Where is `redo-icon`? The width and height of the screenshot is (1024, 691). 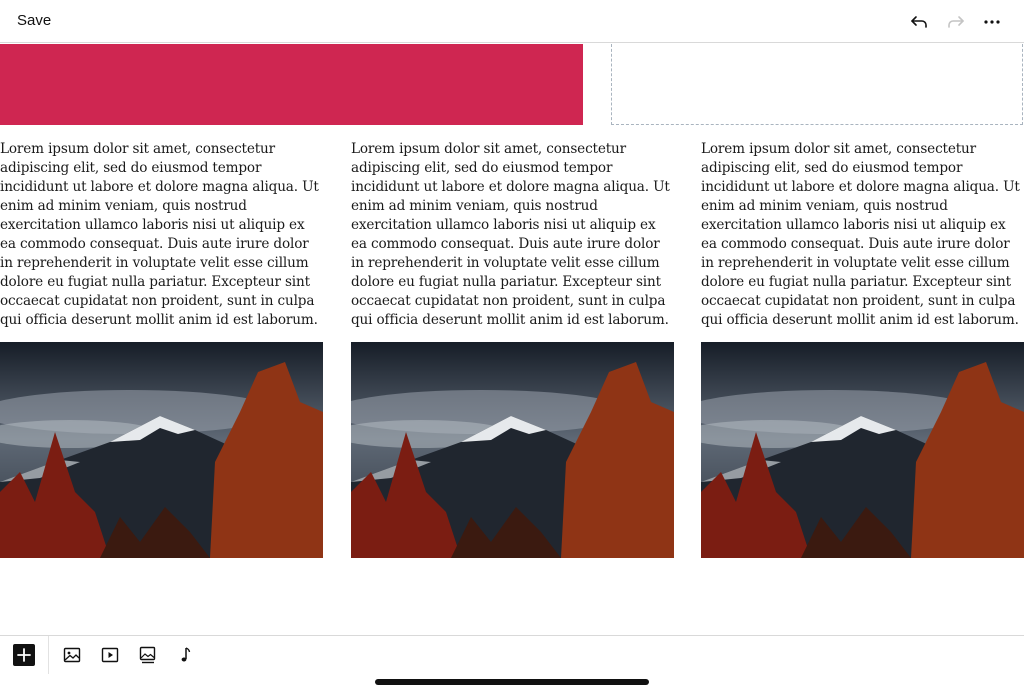
redo-icon is located at coordinates (956, 22).